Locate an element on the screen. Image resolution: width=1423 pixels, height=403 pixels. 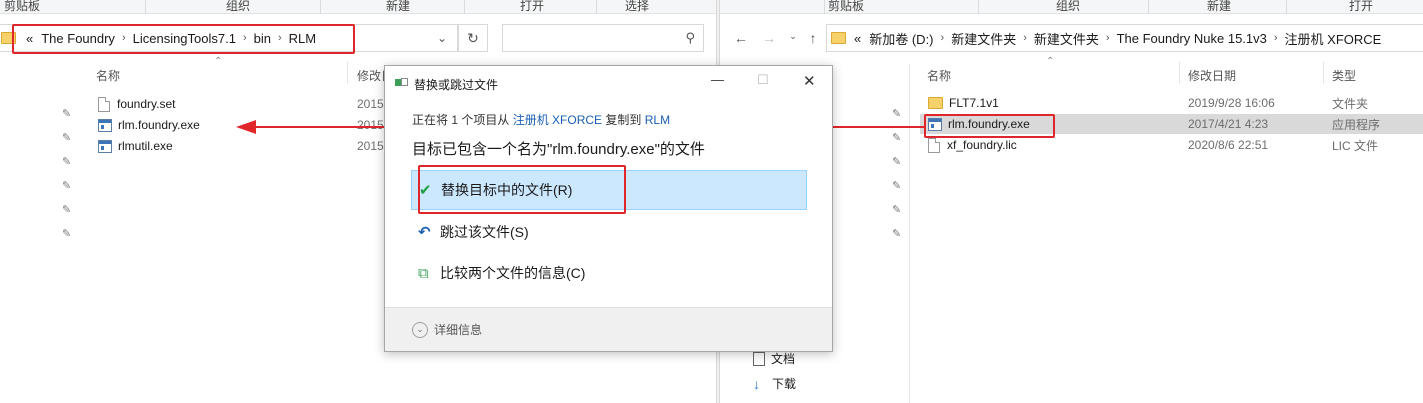
nav-item-label: 文档 is located at coordinates (783, 359).